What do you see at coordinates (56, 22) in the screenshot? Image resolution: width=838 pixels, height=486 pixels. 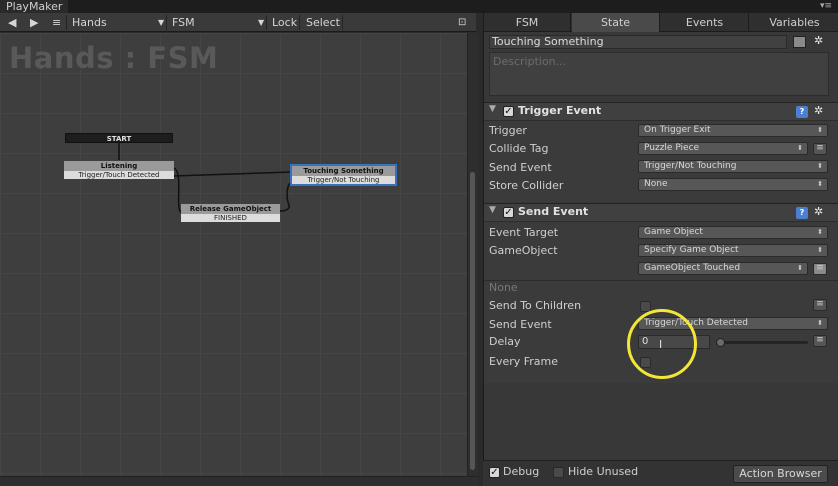 I see `menu-icon: ≡` at bounding box center [56, 22].